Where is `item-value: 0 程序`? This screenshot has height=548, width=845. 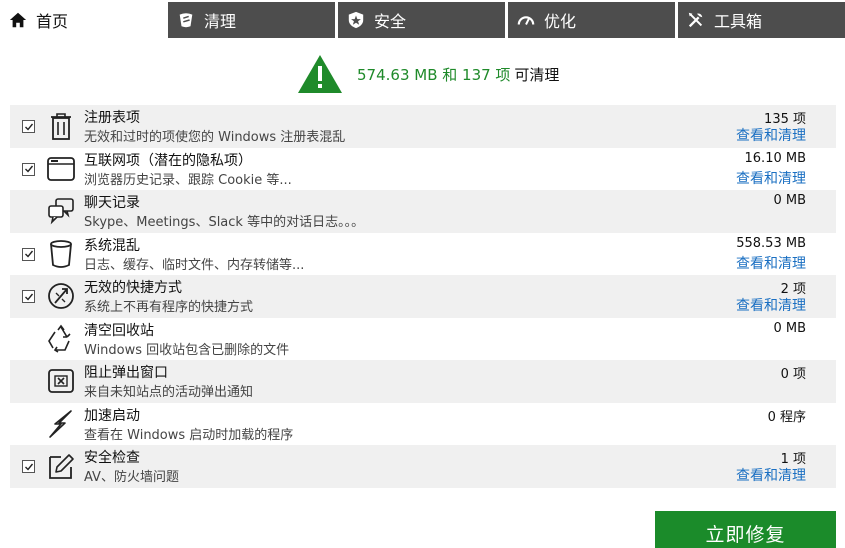
item-value: 0 程序 is located at coordinates (786, 417).